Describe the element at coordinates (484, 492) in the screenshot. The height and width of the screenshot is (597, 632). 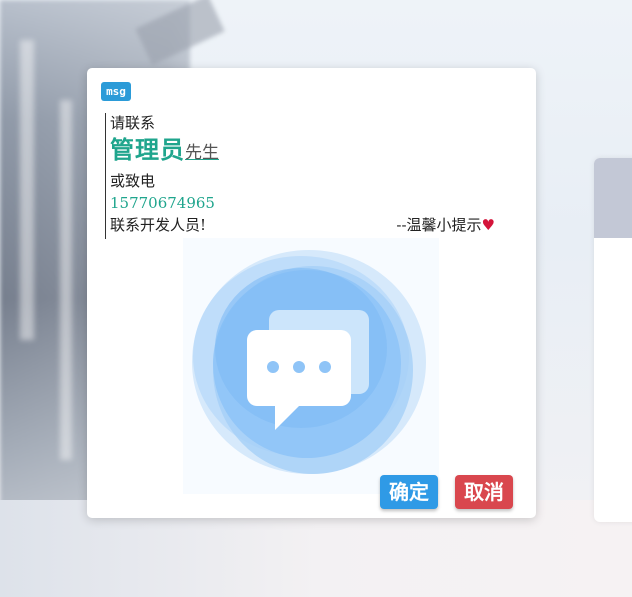
I see `cancel-button: 取消` at that location.